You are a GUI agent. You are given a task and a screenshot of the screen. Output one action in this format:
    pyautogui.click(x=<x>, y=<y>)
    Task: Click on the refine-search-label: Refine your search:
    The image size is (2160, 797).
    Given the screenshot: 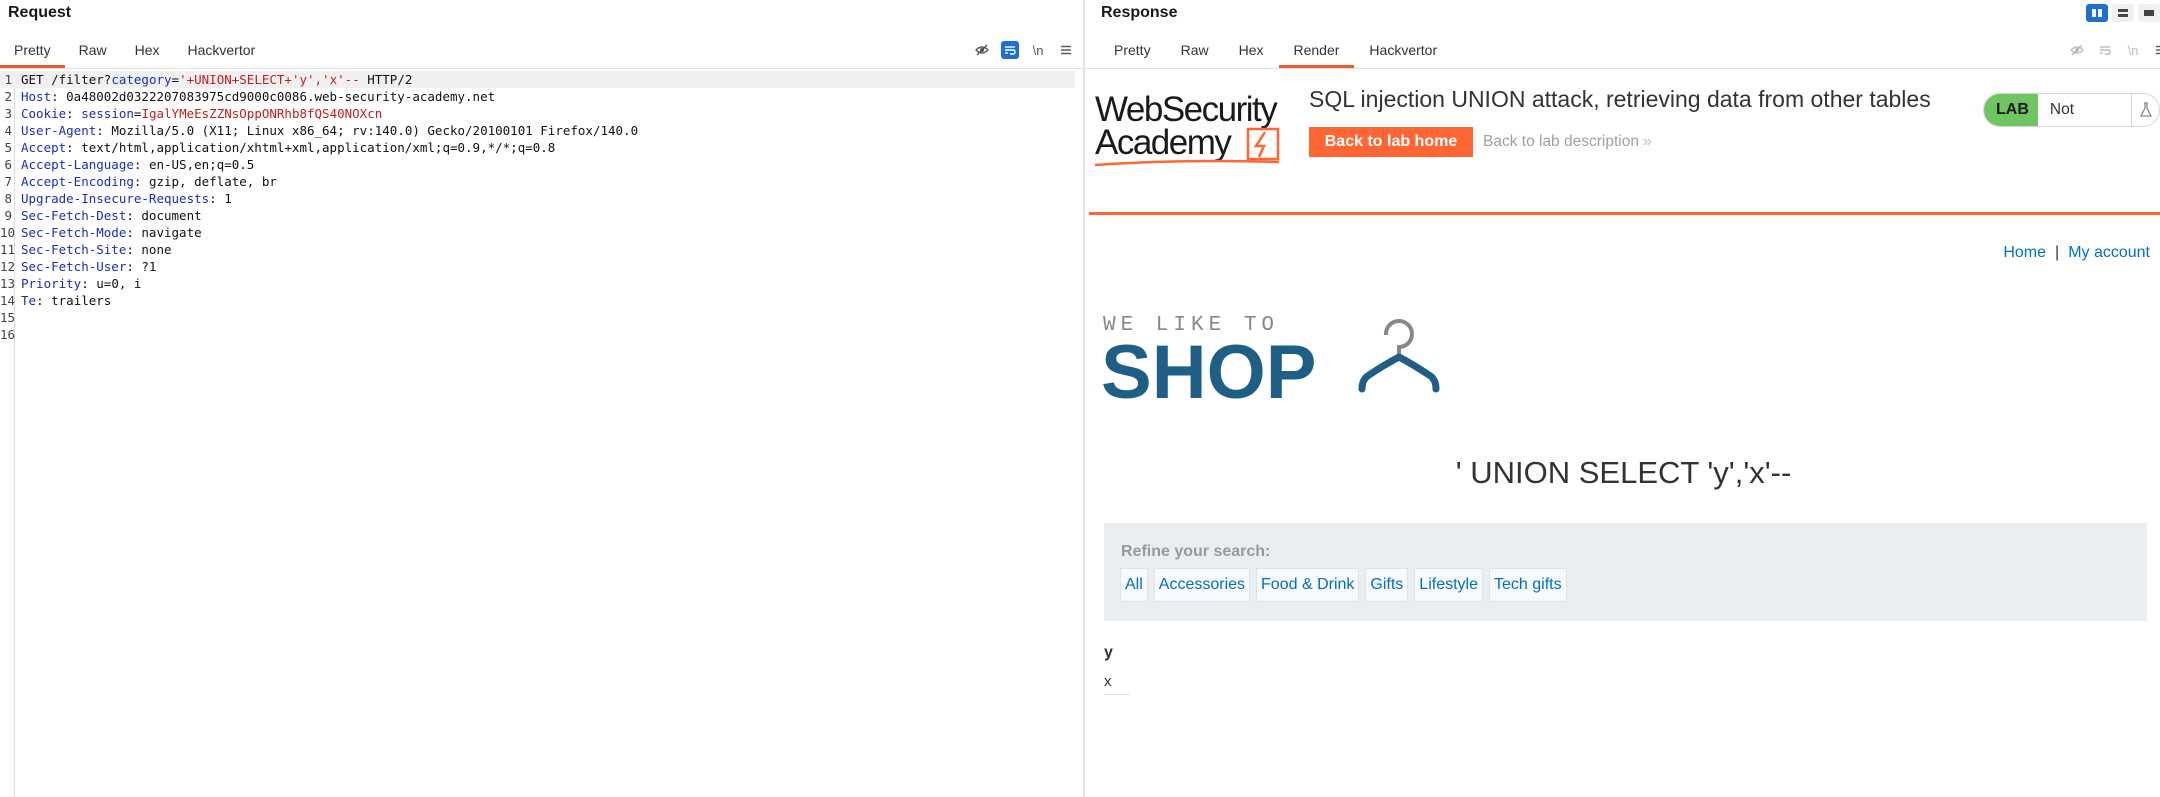 What is the action you would take?
    pyautogui.click(x=1196, y=551)
    